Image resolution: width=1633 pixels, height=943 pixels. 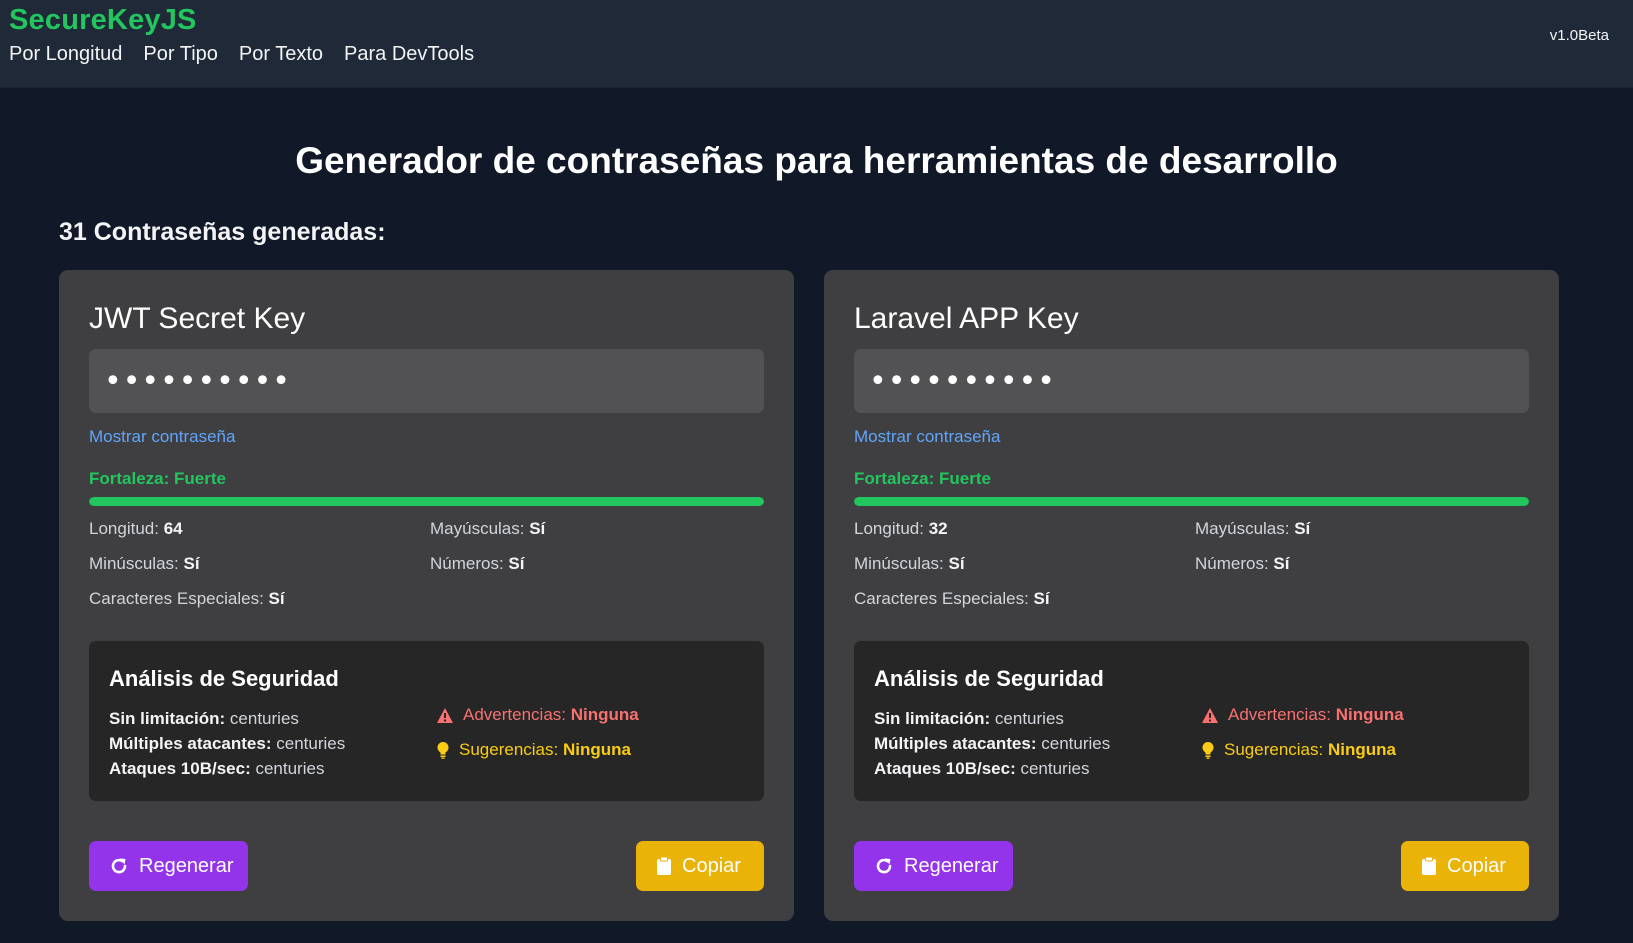 I want to click on version-label: v1.0Beta, so click(x=1579, y=35).